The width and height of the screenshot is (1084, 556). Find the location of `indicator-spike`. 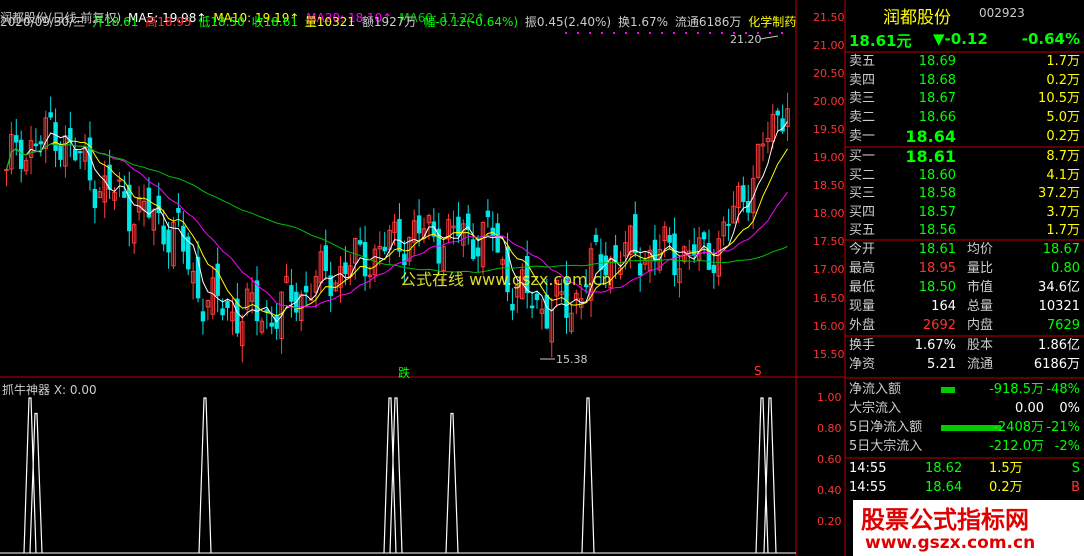

indicator-spike is located at coordinates (452, 483).